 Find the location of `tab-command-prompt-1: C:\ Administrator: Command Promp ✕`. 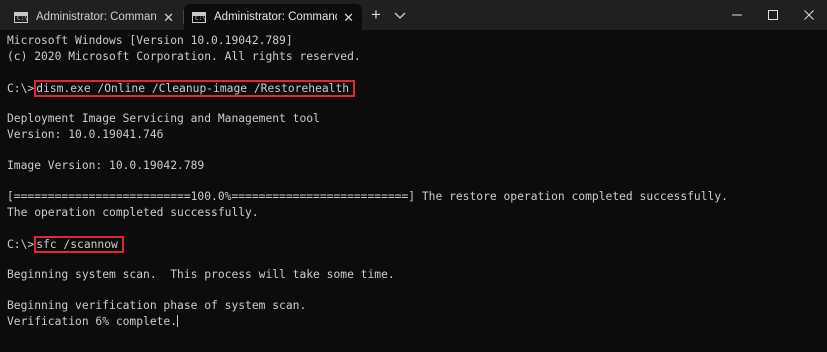

tab-command-prompt-1: C:\ Administrator: Command Promp ✕ is located at coordinates (94, 17).